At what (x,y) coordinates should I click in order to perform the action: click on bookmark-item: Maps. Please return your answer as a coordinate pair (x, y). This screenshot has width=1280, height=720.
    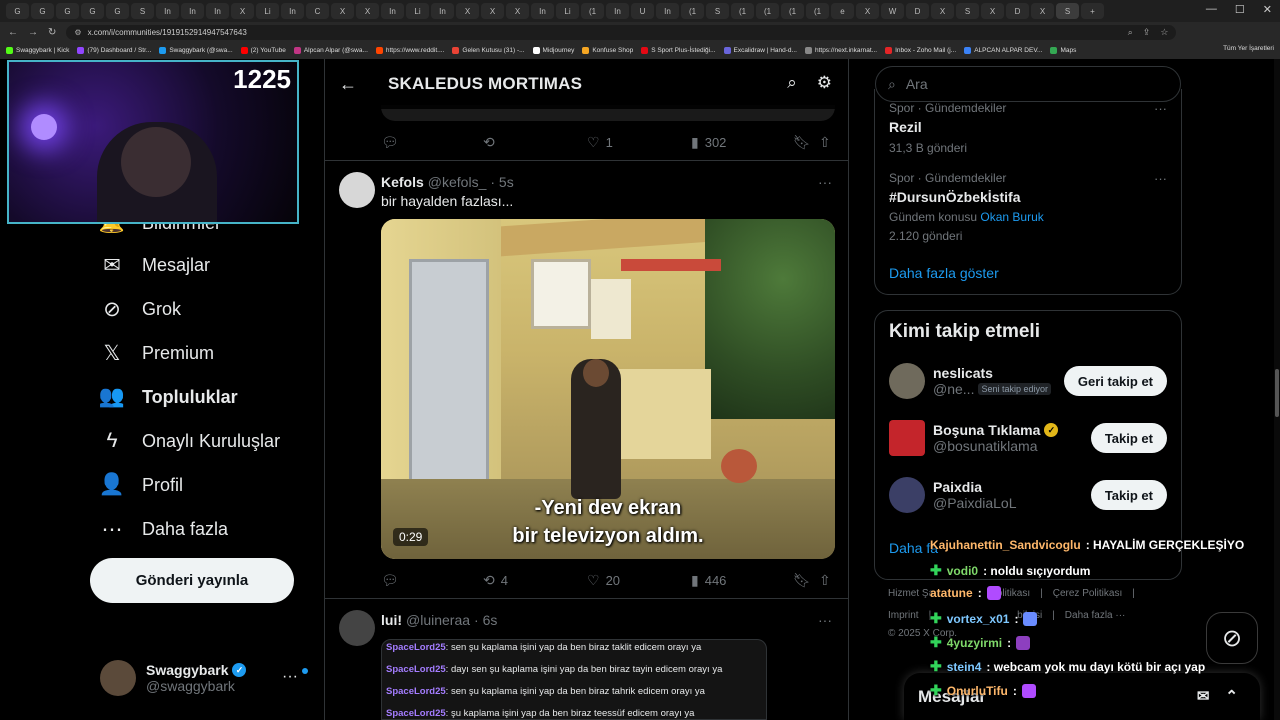
    Looking at the image, I should click on (1063, 50).